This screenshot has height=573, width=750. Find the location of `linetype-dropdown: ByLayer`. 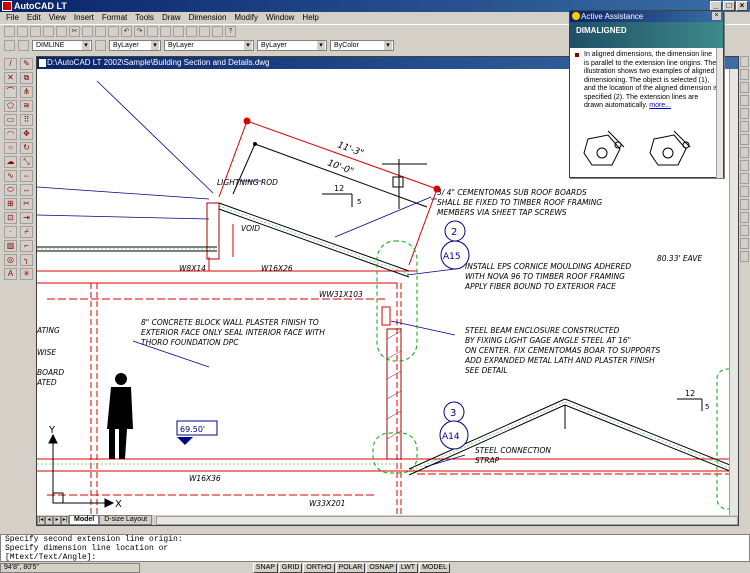

linetype-dropdown: ByLayer is located at coordinates (209, 45).